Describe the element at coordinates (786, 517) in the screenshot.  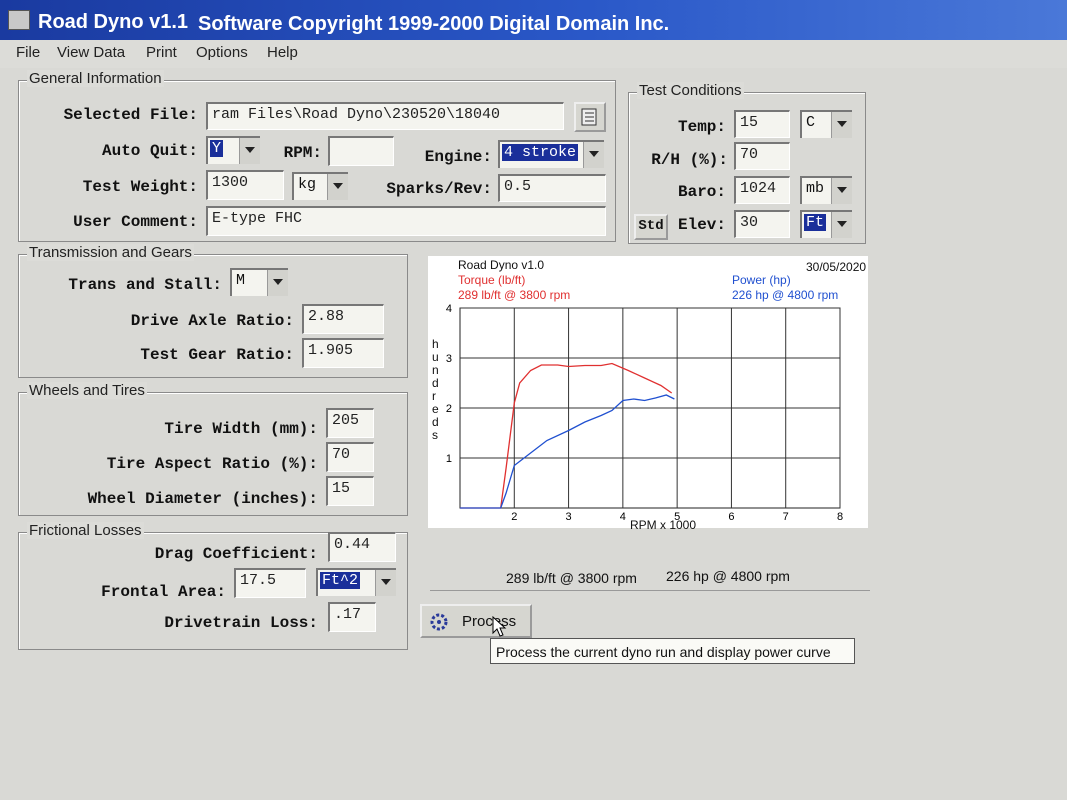
I see `x-tick-label: 7` at that location.